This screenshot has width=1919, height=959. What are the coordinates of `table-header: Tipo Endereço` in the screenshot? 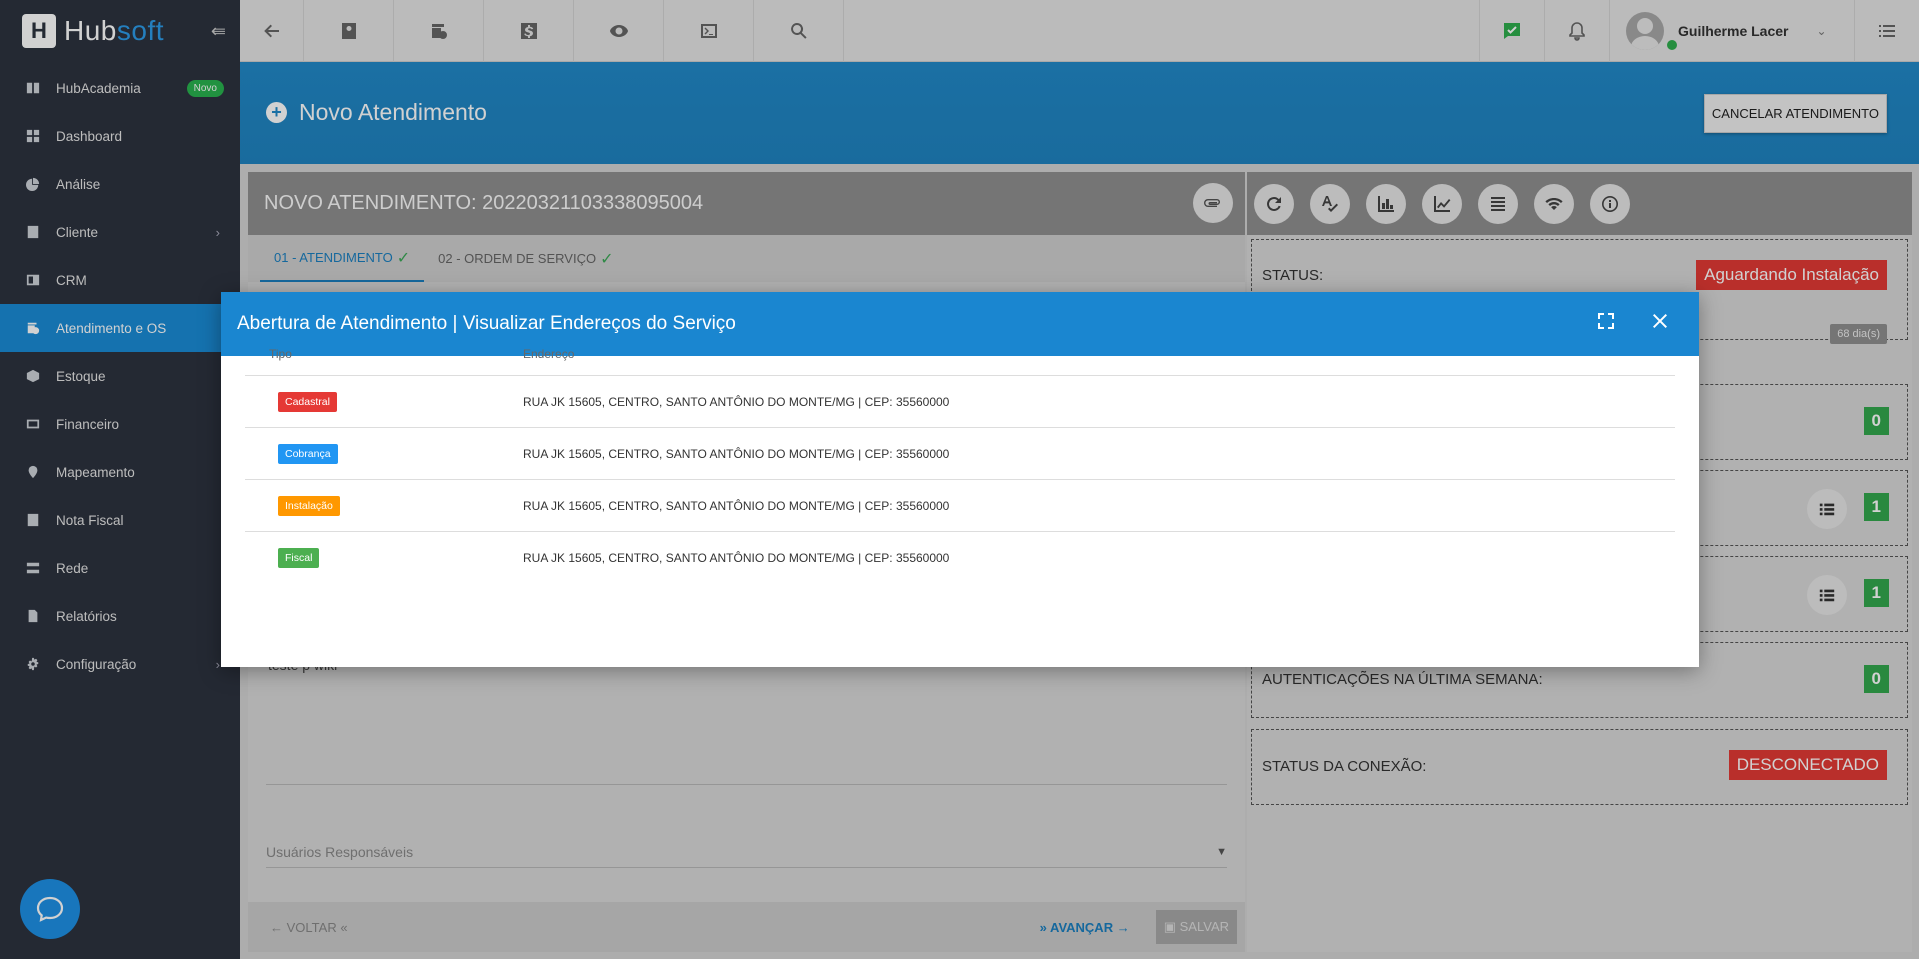 It's located at (960, 354).